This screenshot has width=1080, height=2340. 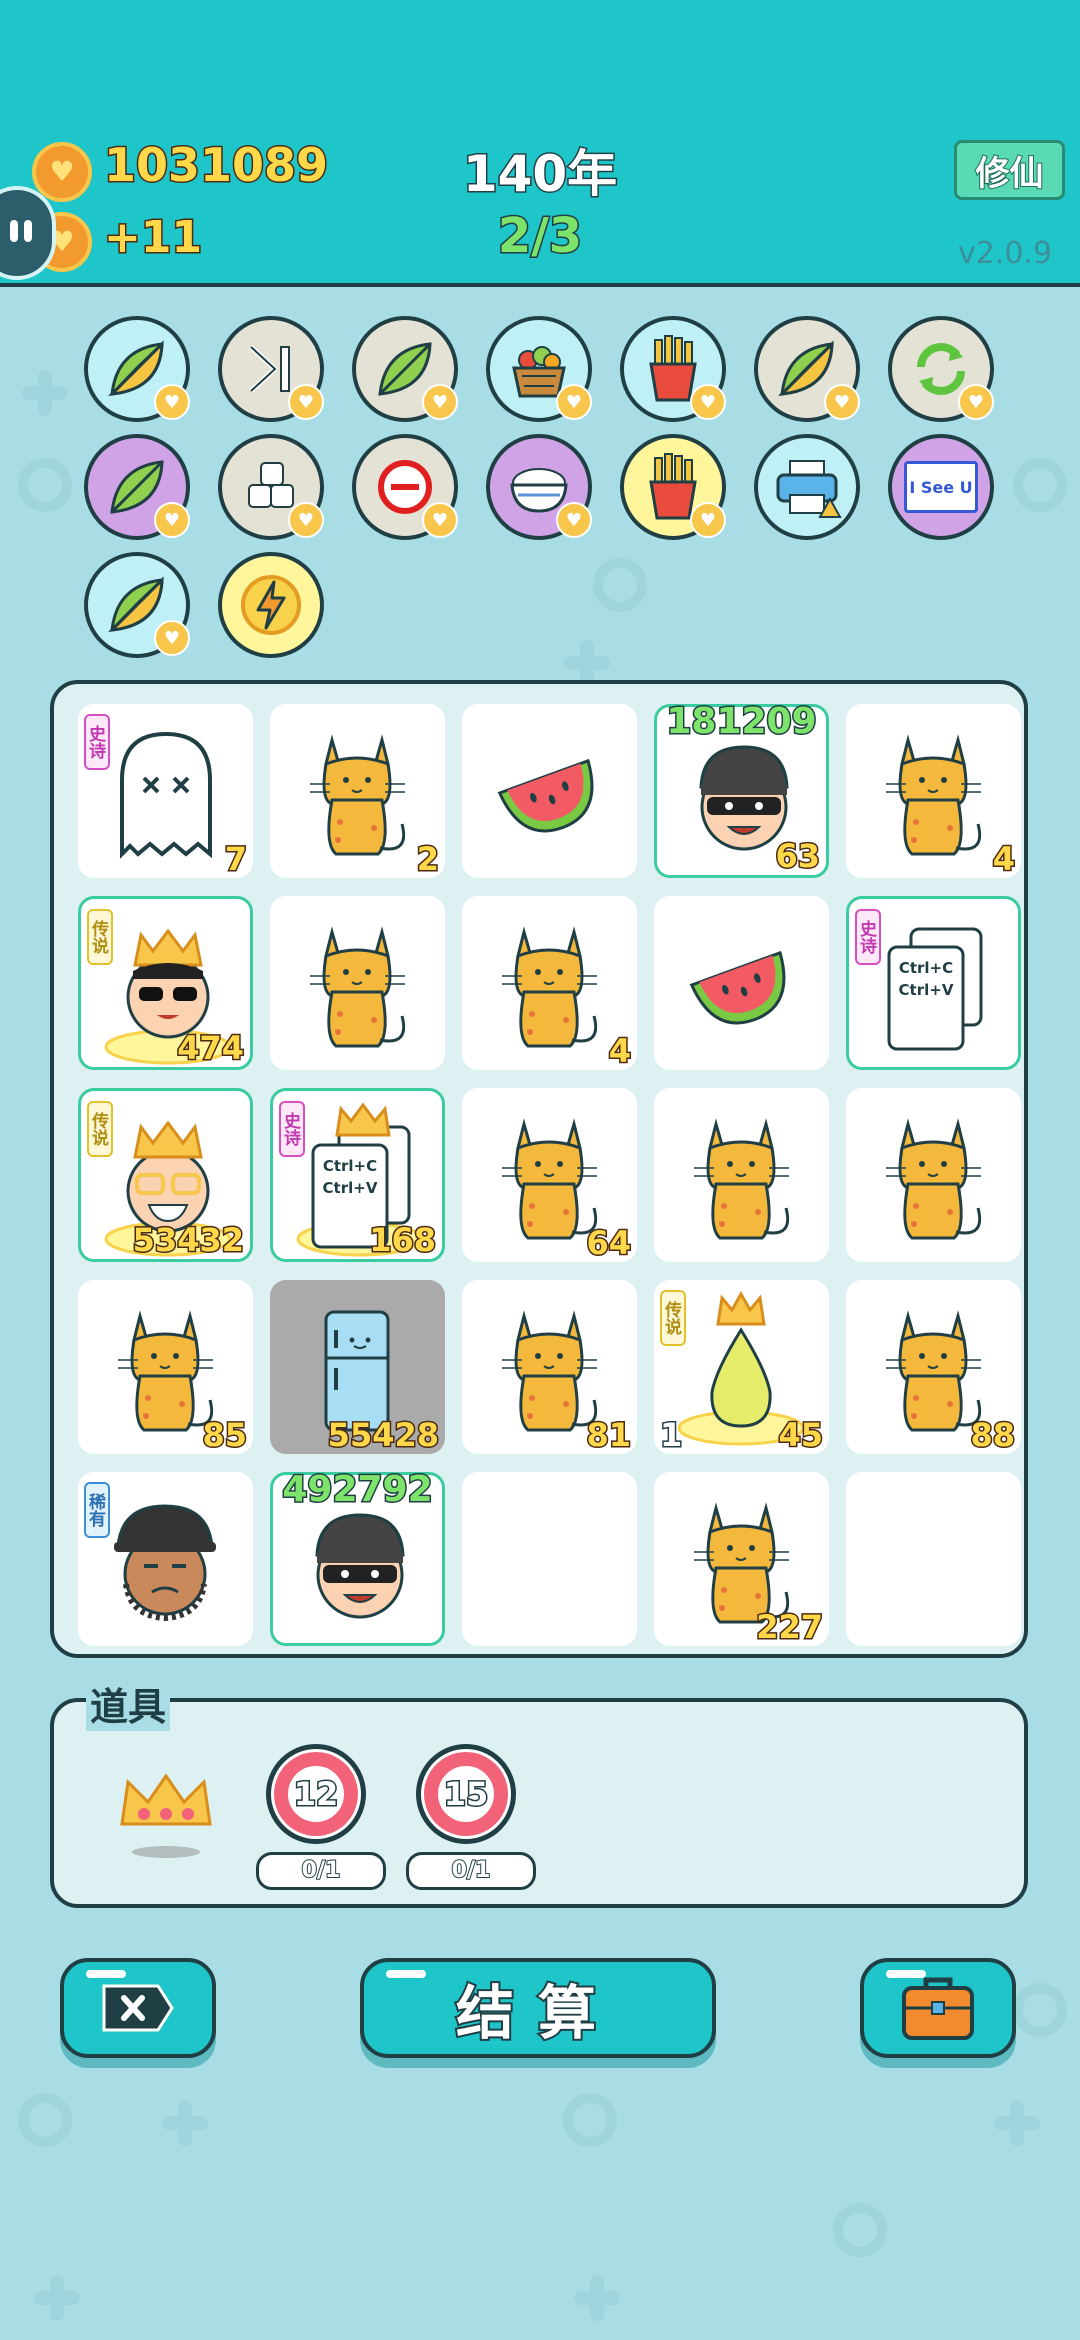 What do you see at coordinates (938, 2008) in the screenshot?
I see `bag-button` at bounding box center [938, 2008].